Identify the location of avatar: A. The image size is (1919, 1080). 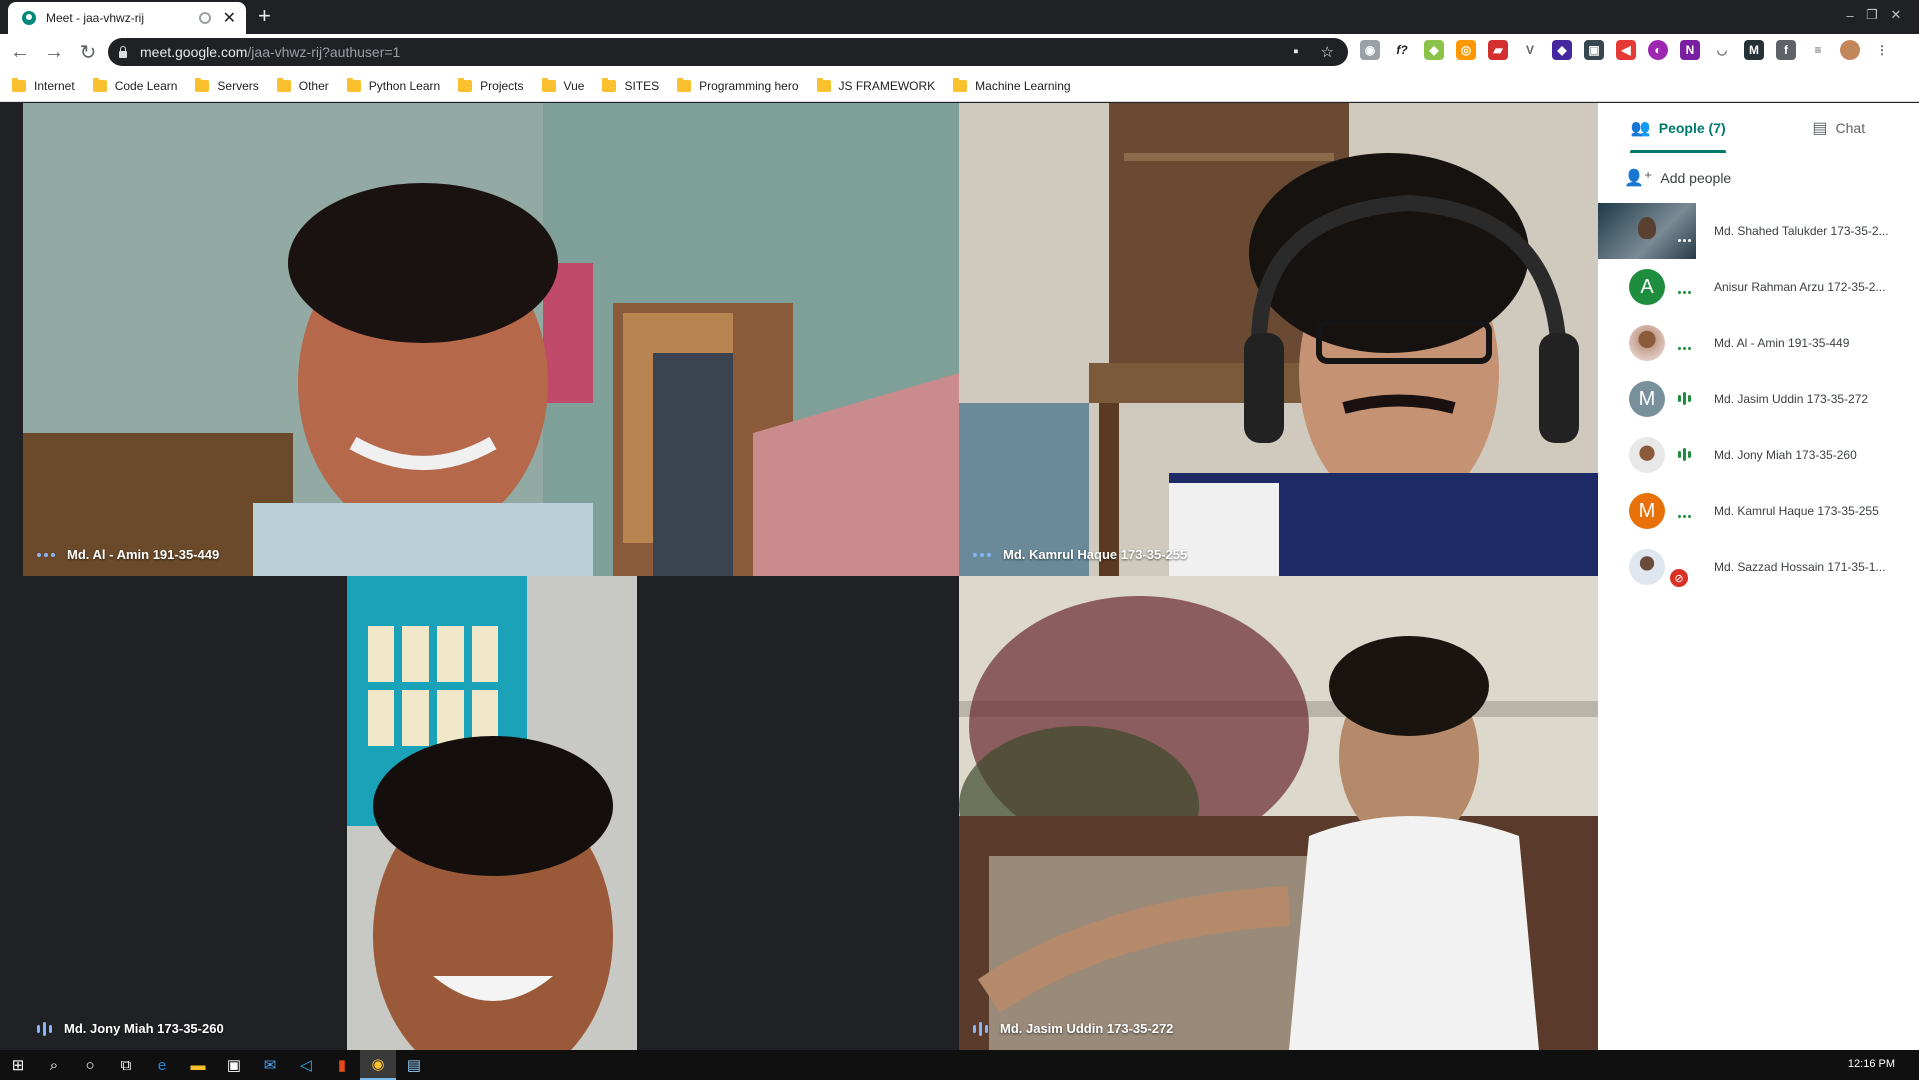
(1647, 287).